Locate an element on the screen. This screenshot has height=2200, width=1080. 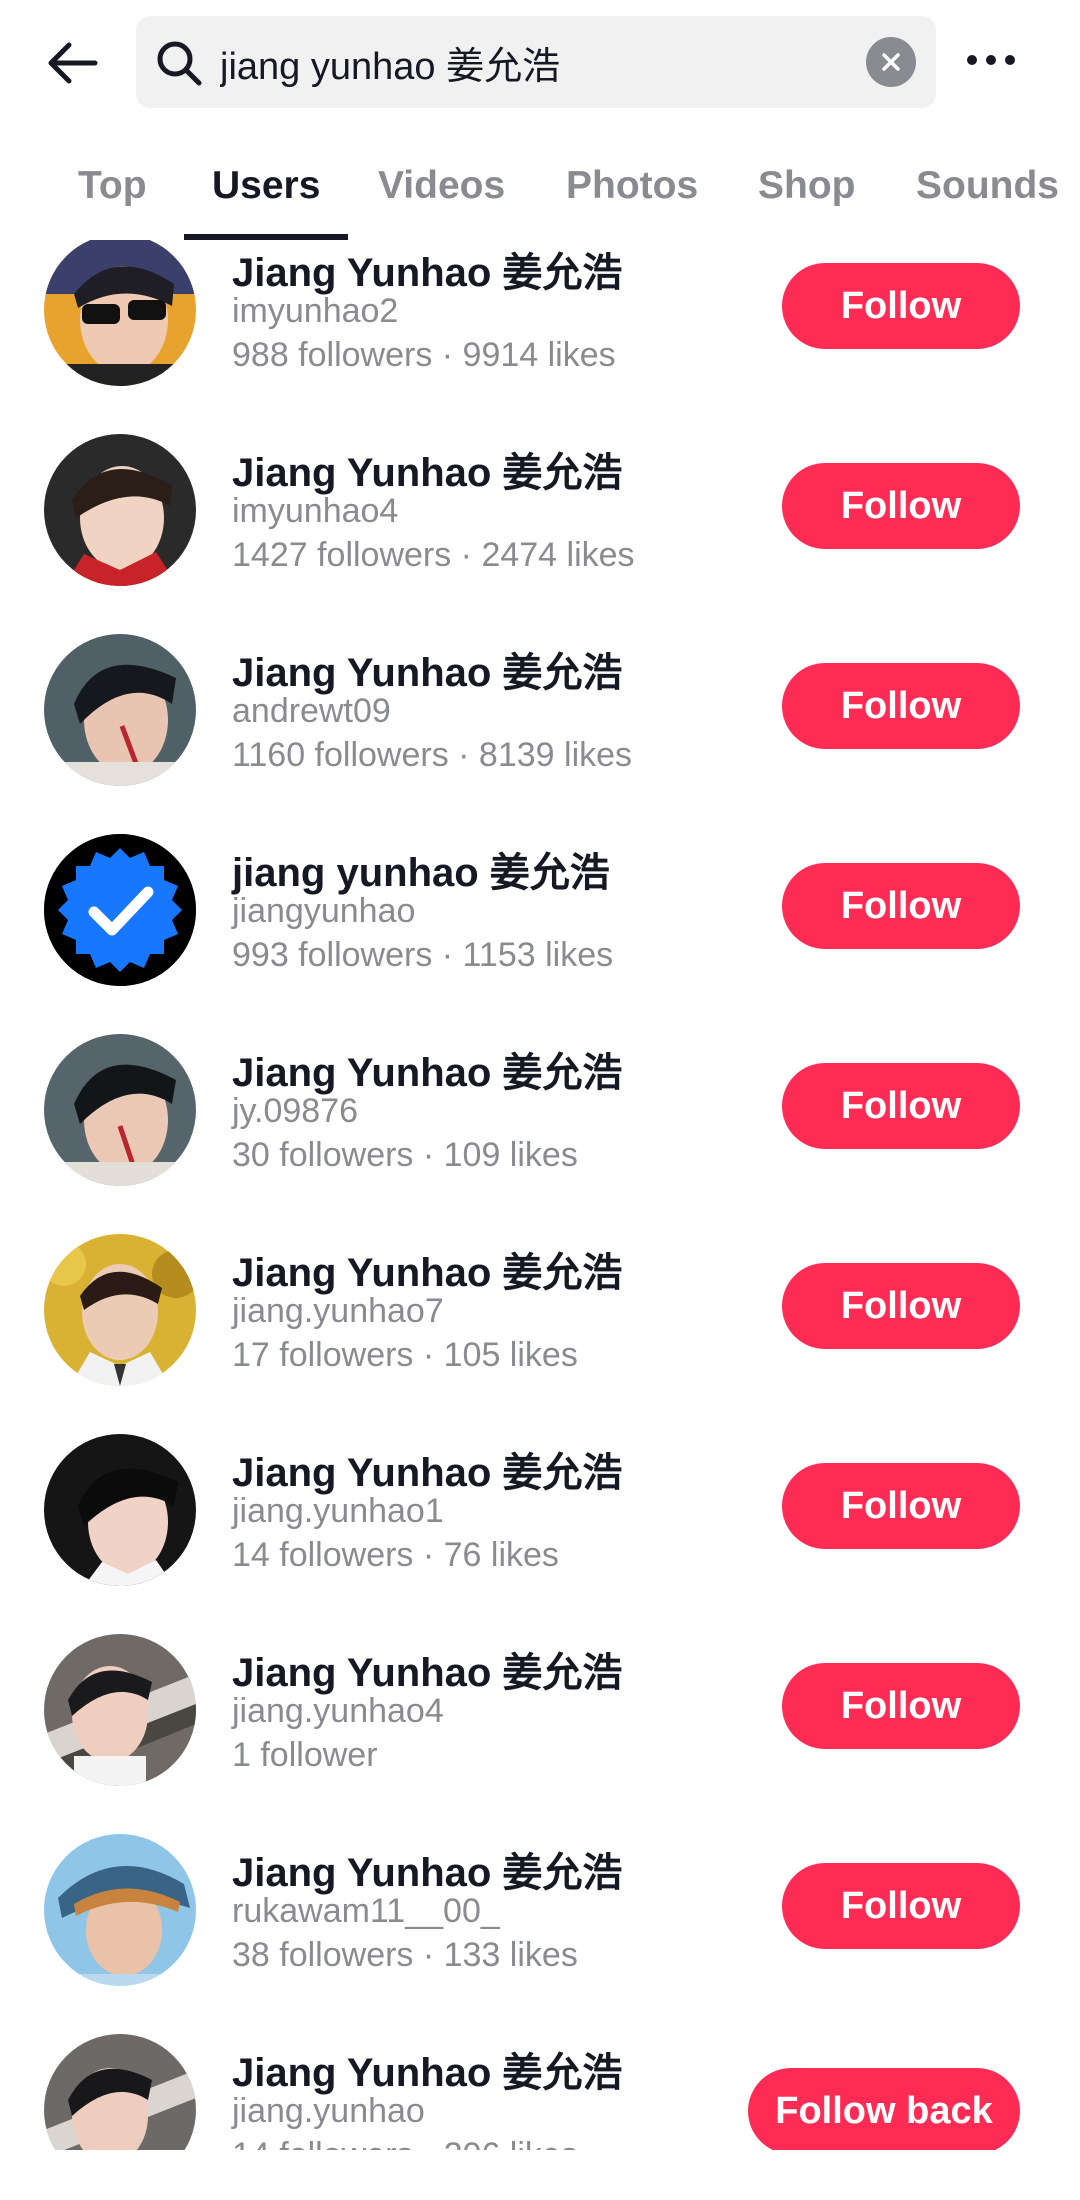
search-icon is located at coordinates (179, 63).